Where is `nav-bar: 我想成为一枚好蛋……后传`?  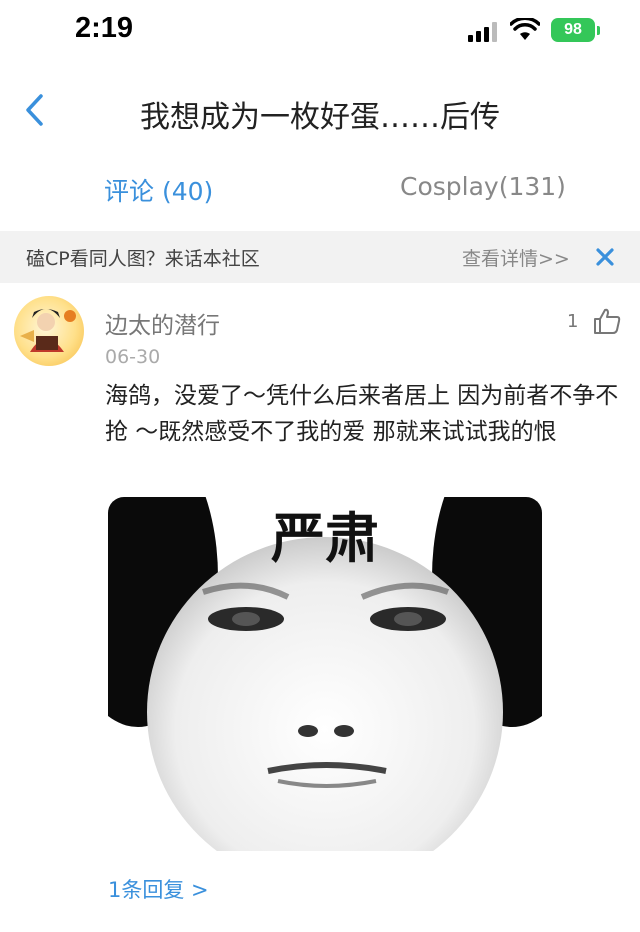
nav-bar: 我想成为一枚好蛋……后传 is located at coordinates (320, 110).